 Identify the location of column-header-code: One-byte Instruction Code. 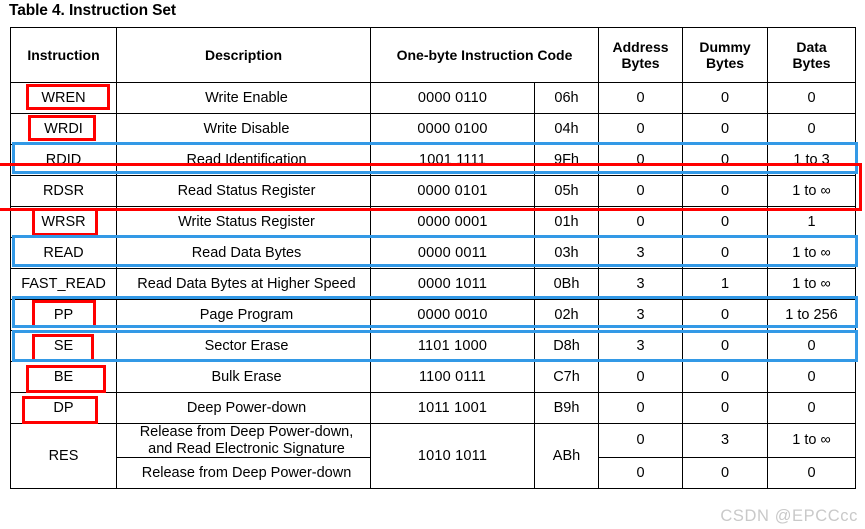
(484, 55).